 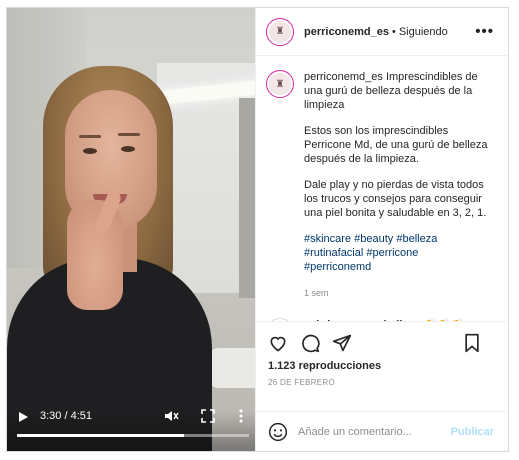 I want to click on action-bar: 1.123 reproducciones 26 DE FEBRERO, so click(x=382, y=366).